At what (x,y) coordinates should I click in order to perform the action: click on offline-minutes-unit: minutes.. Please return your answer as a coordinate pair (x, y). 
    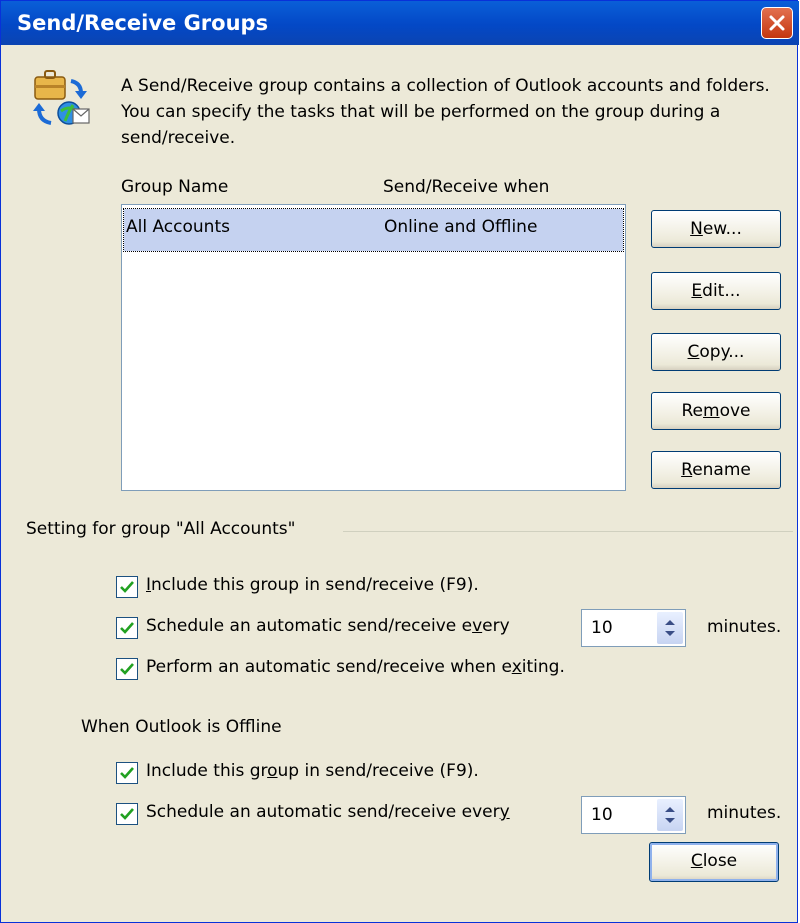
    Looking at the image, I should click on (744, 813).